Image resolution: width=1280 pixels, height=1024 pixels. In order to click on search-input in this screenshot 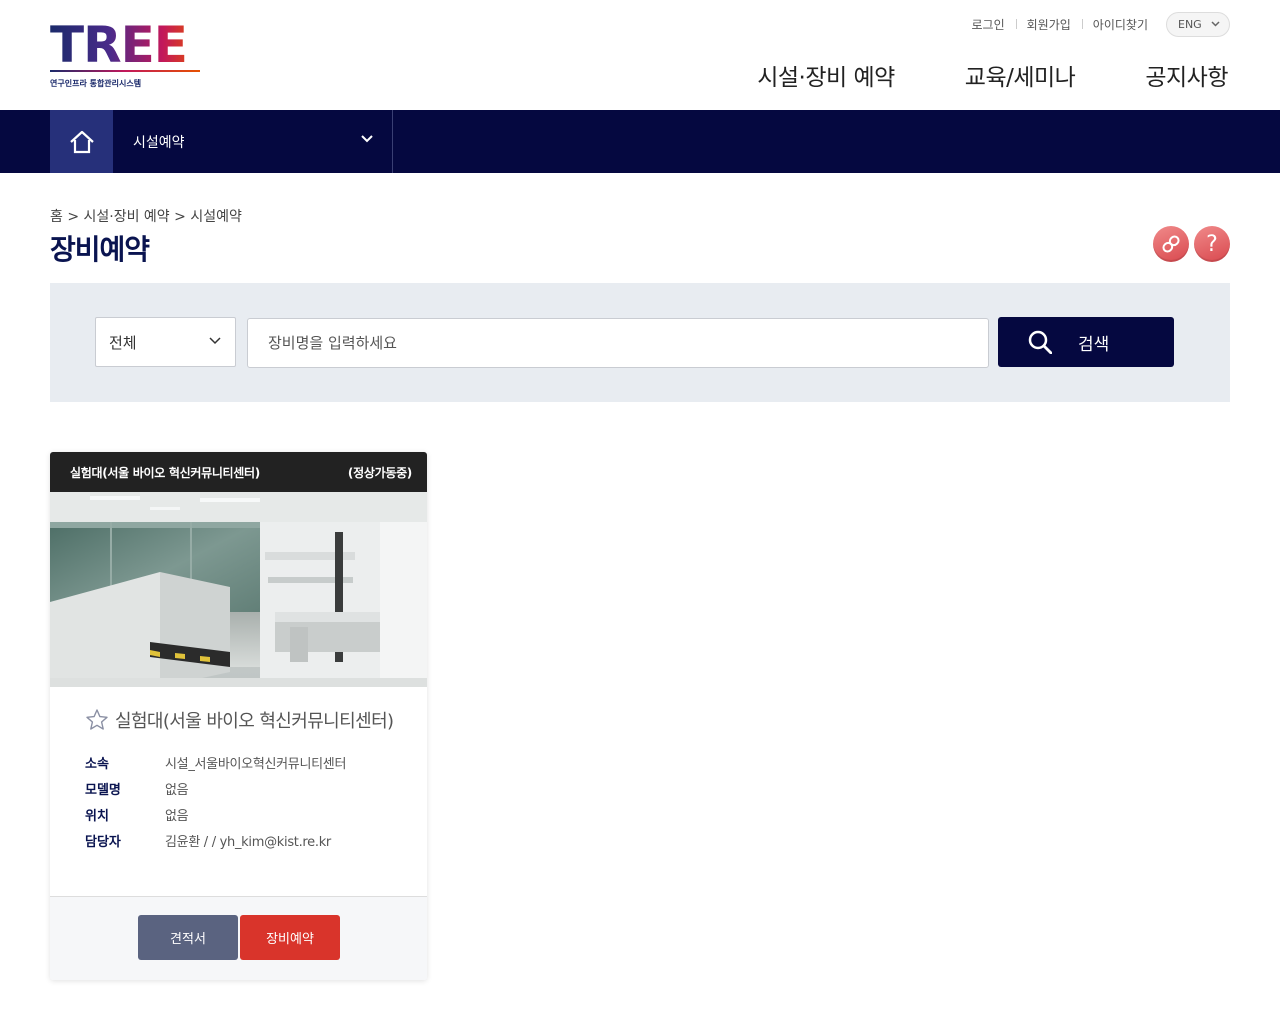, I will do `click(618, 343)`.